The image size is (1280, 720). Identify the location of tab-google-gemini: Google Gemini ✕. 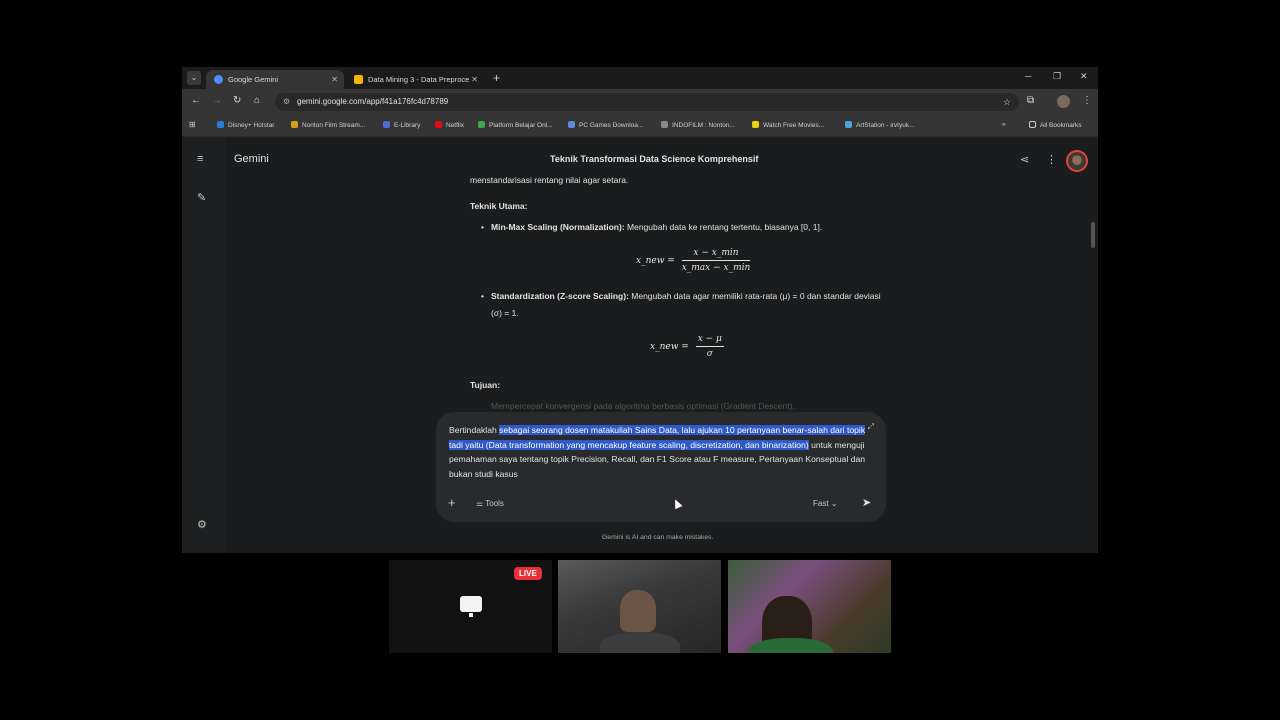
(275, 79).